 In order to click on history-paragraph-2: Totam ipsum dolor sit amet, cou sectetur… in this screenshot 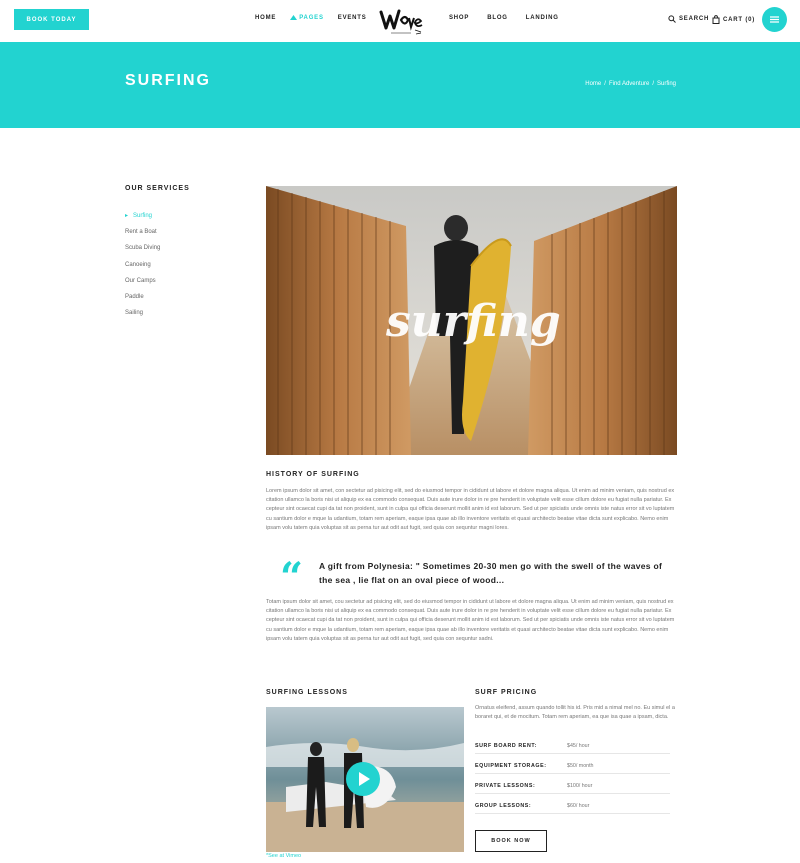, I will do `click(470, 620)`.